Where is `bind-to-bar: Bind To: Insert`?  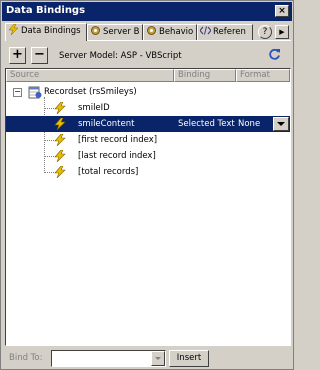 bind-to-bar: Bind To: Insert is located at coordinates (148, 359).